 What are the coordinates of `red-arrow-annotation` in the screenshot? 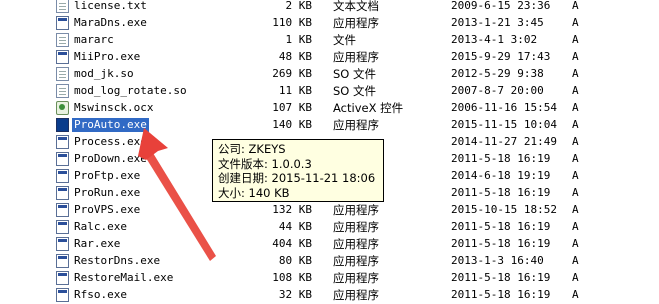 It's located at (177, 194).